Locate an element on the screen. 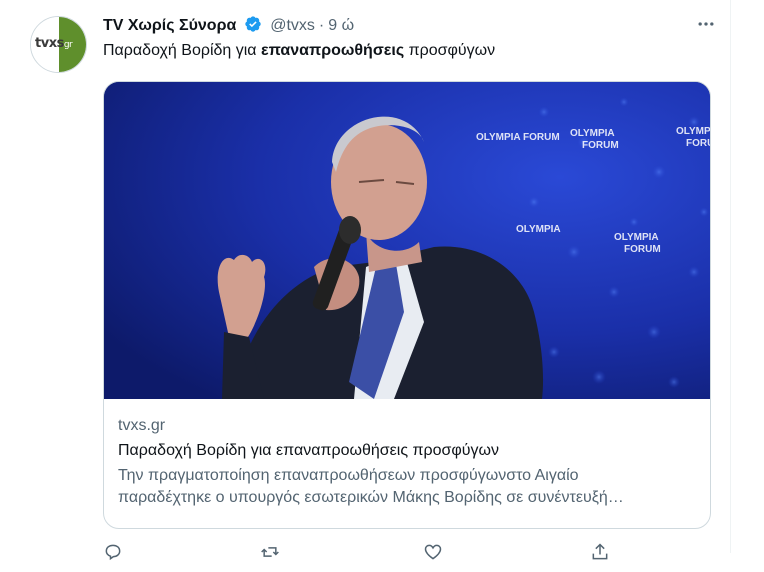 The height and width of the screenshot is (572, 764). like-icon is located at coordinates (433, 552).